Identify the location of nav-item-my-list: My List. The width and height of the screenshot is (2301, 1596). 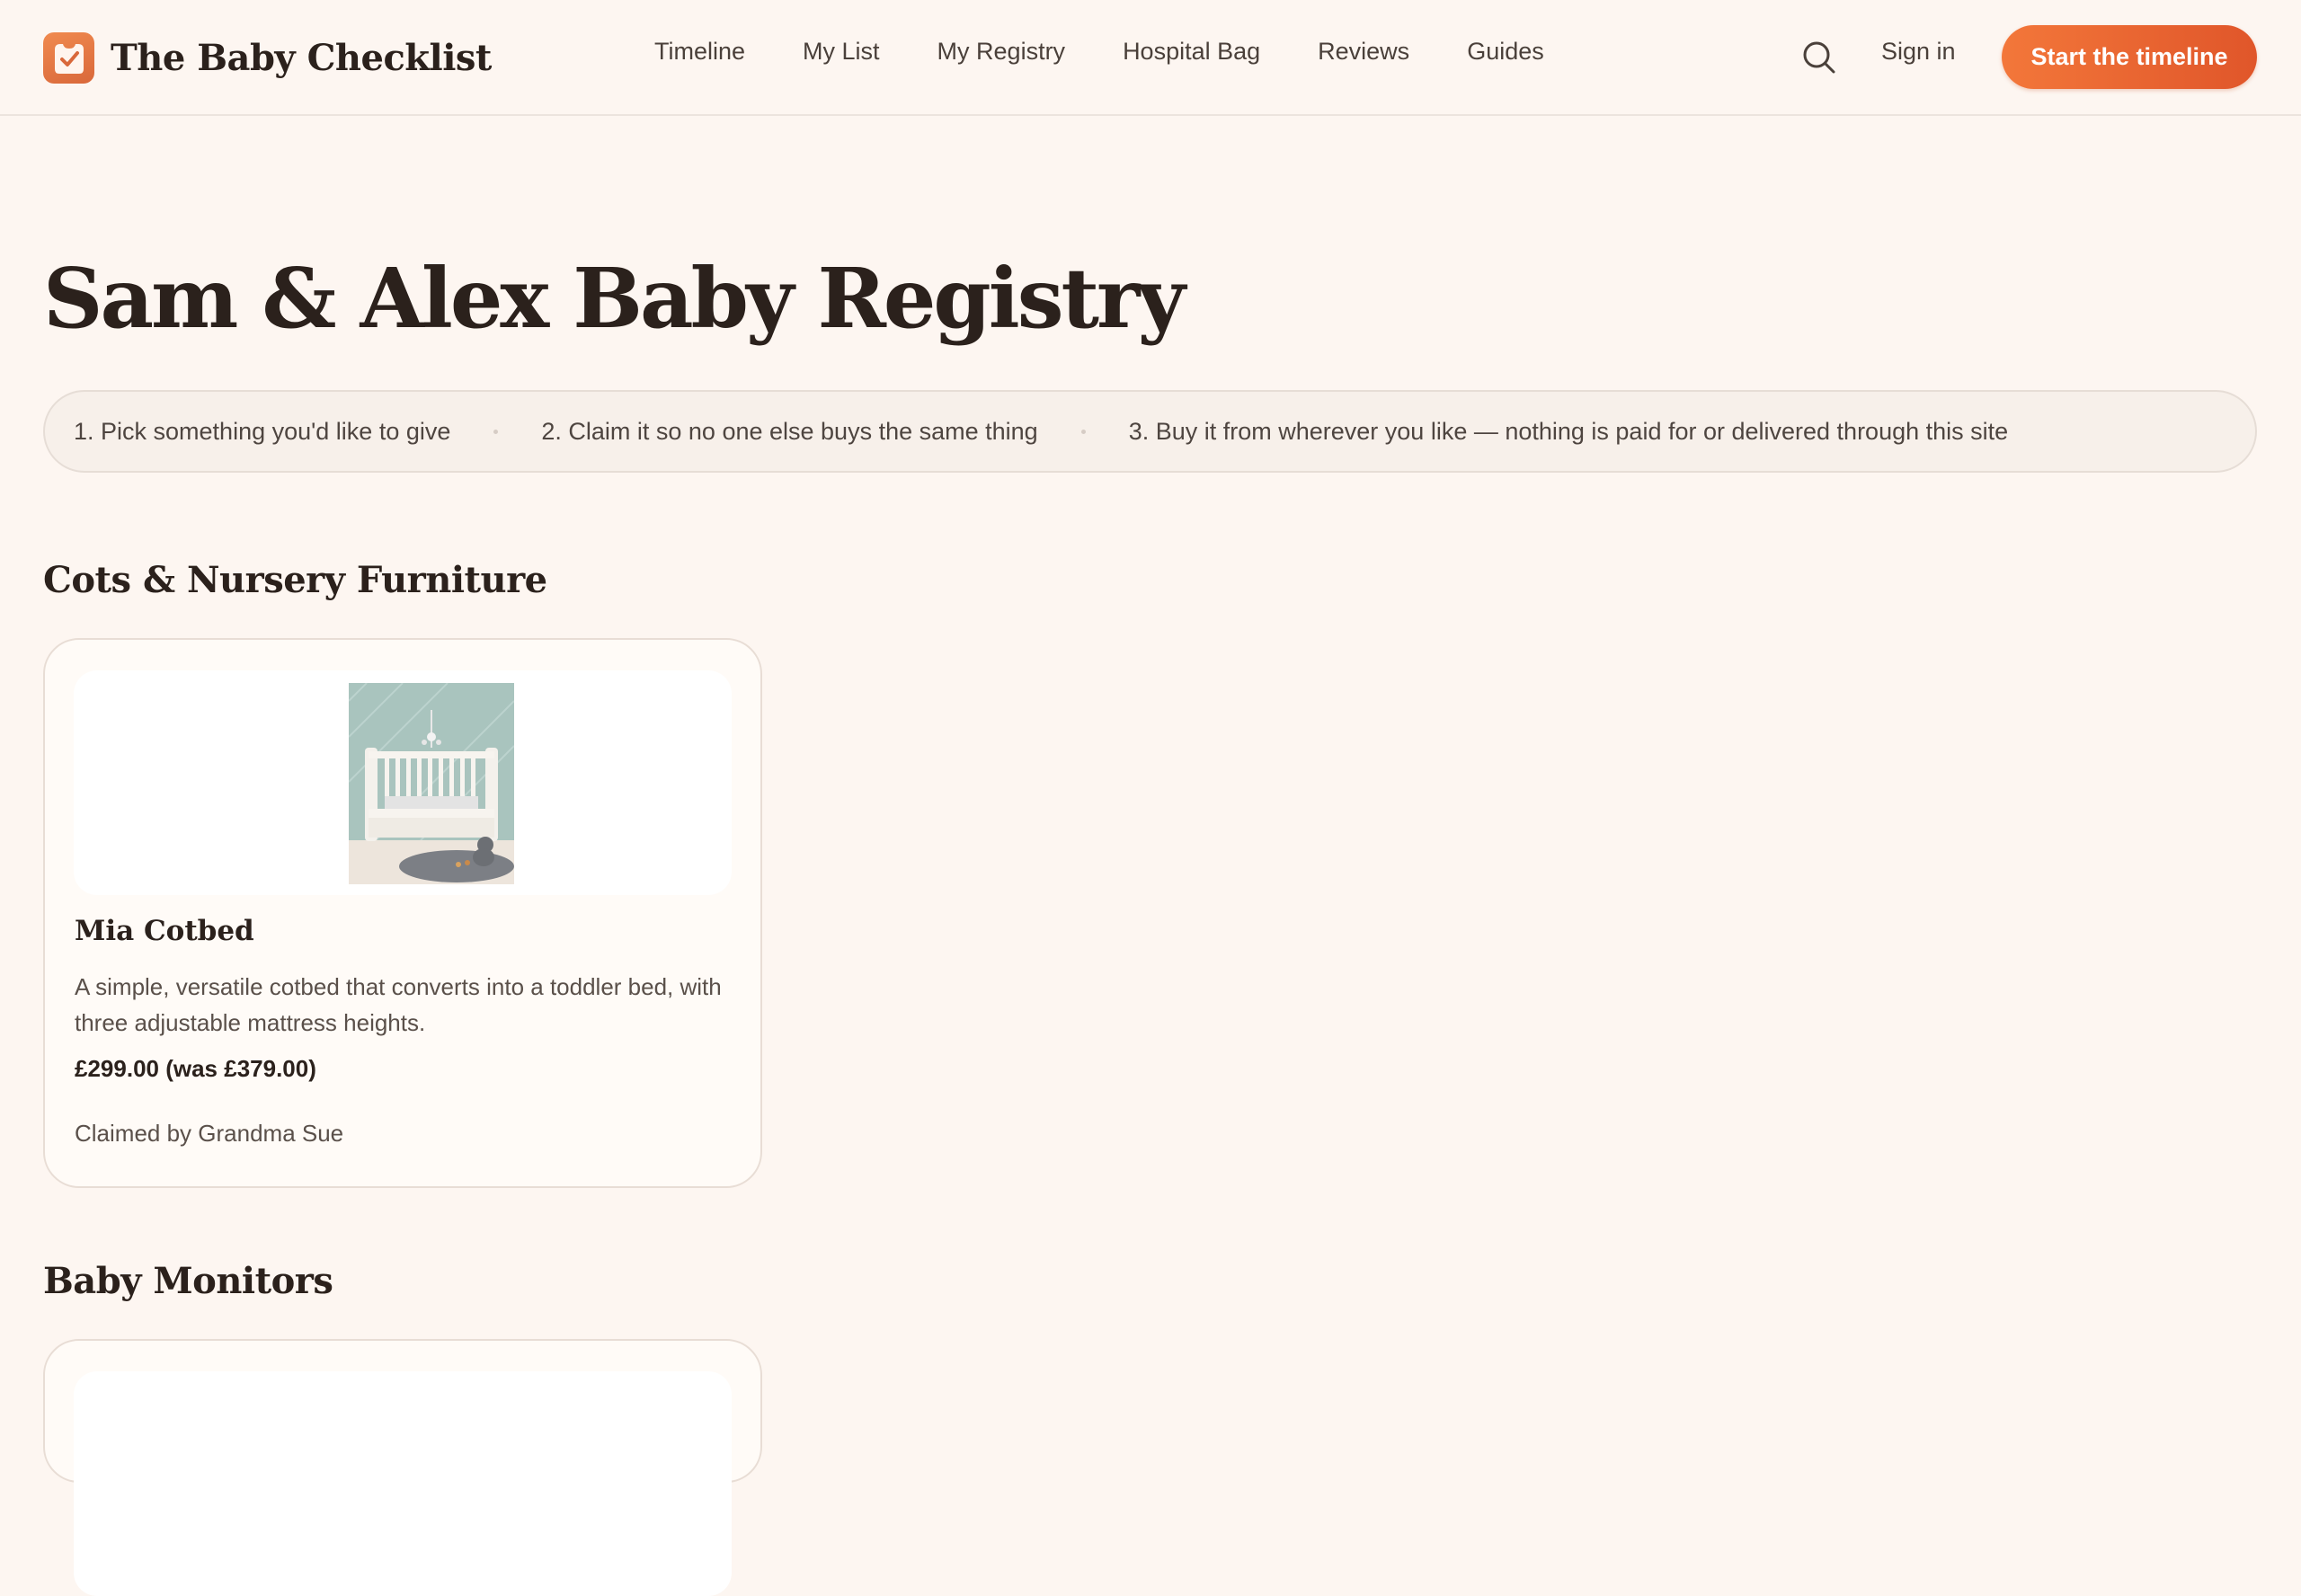
(841, 52).